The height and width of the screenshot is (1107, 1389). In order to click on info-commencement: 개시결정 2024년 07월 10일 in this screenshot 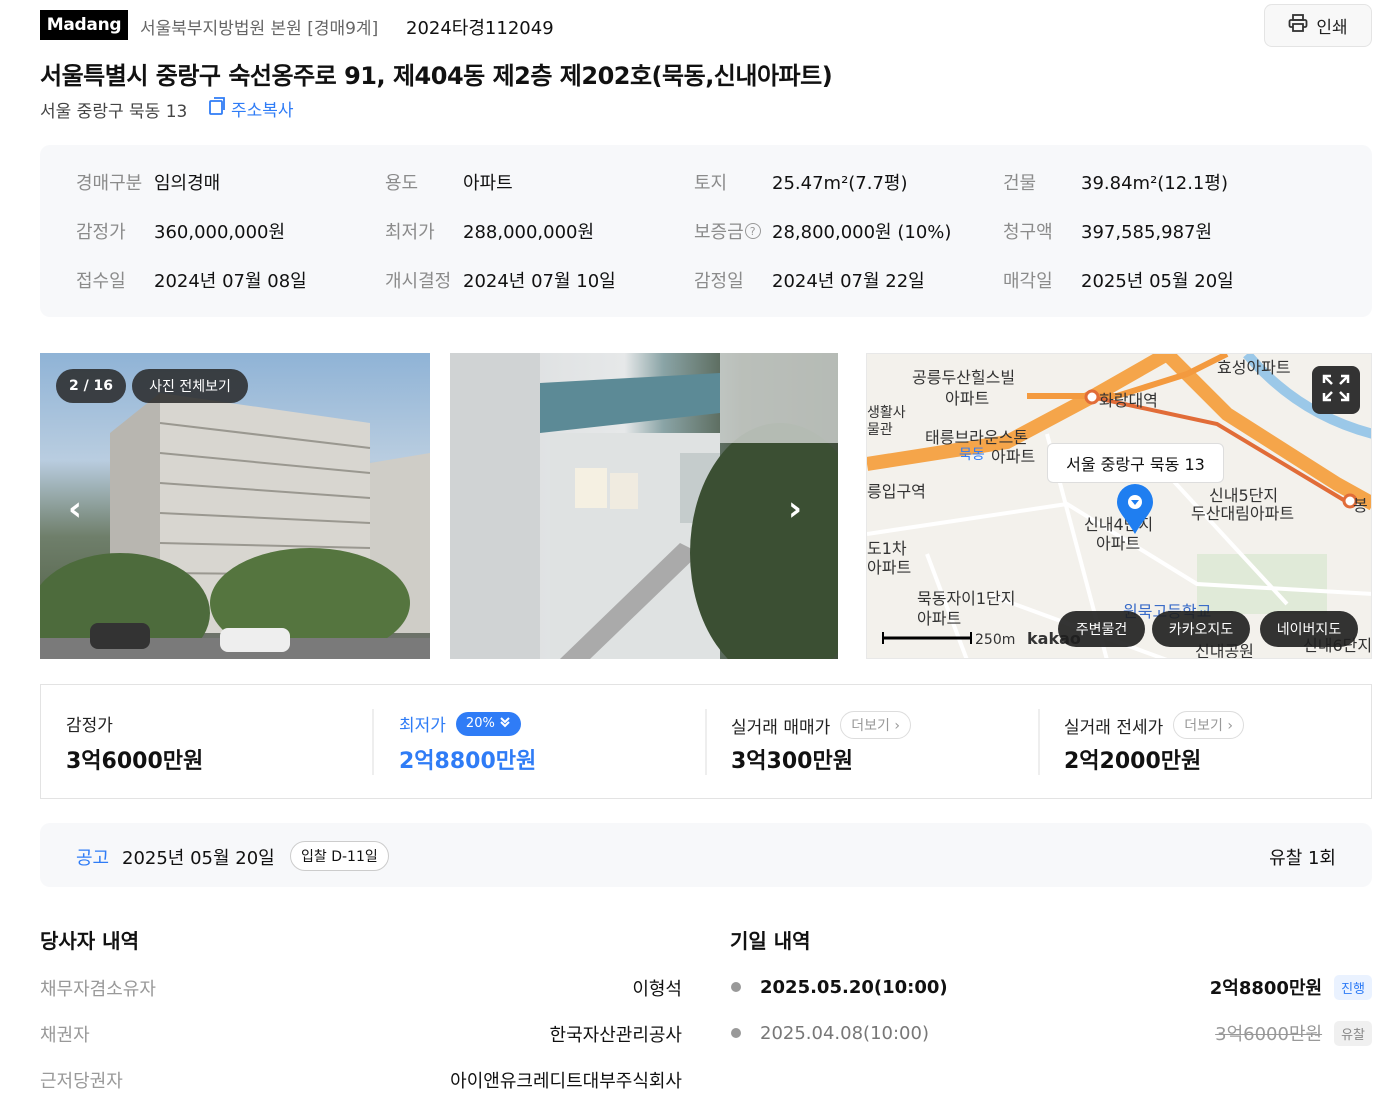, I will do `click(500, 280)`.